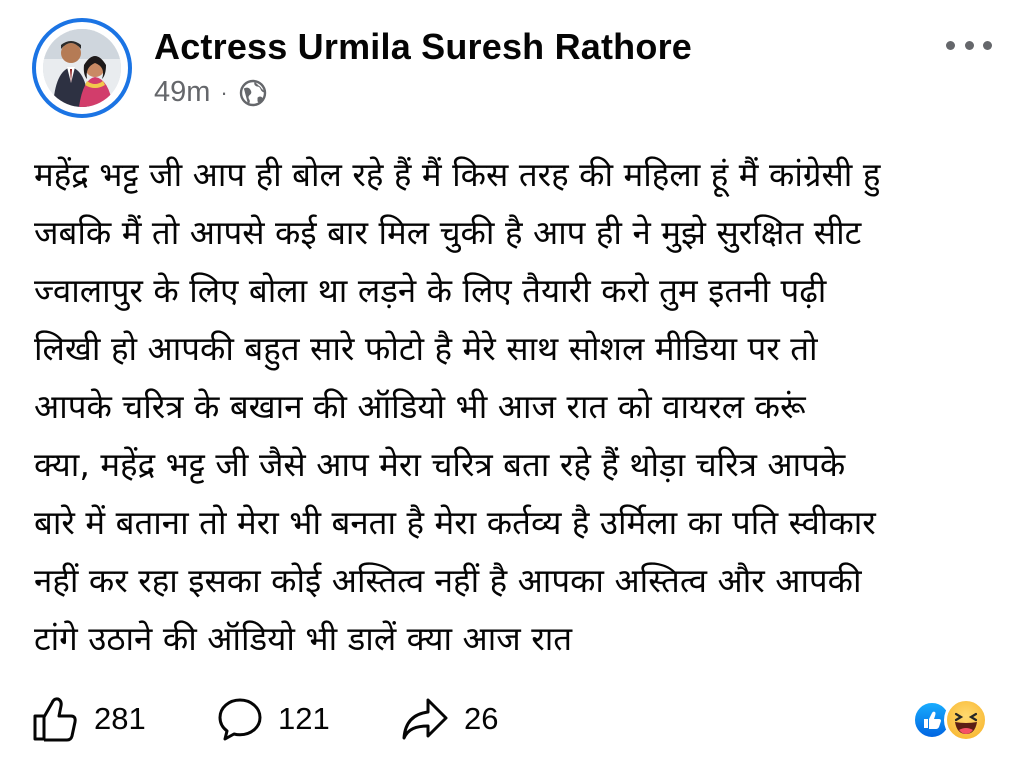  Describe the element at coordinates (425, 719) in the screenshot. I see `share-icon` at that location.